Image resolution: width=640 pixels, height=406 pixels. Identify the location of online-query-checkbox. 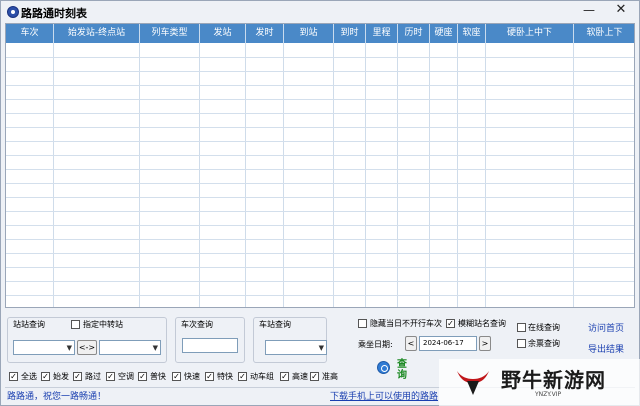
(521, 327).